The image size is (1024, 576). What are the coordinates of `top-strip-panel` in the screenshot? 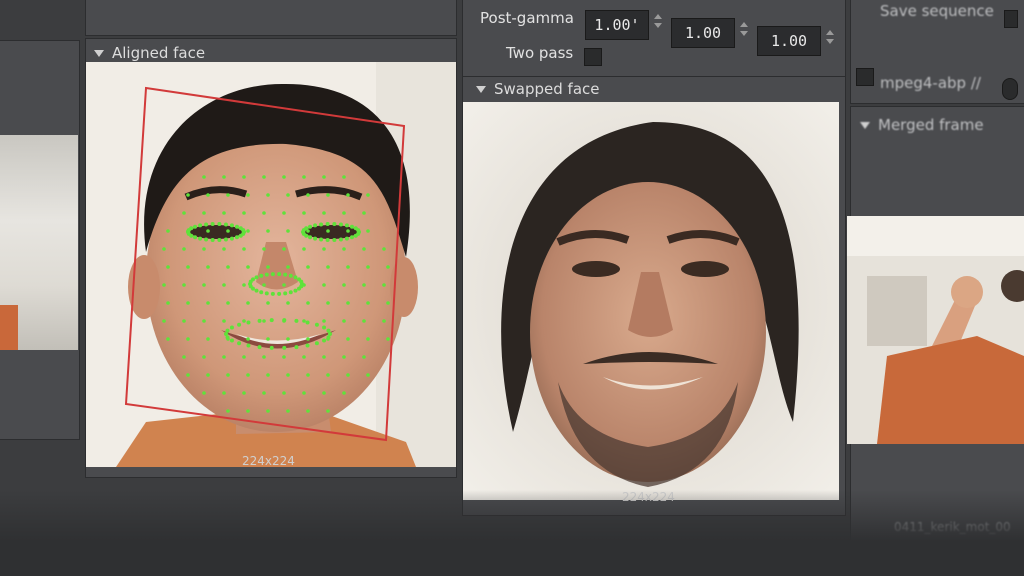 It's located at (271, 18).